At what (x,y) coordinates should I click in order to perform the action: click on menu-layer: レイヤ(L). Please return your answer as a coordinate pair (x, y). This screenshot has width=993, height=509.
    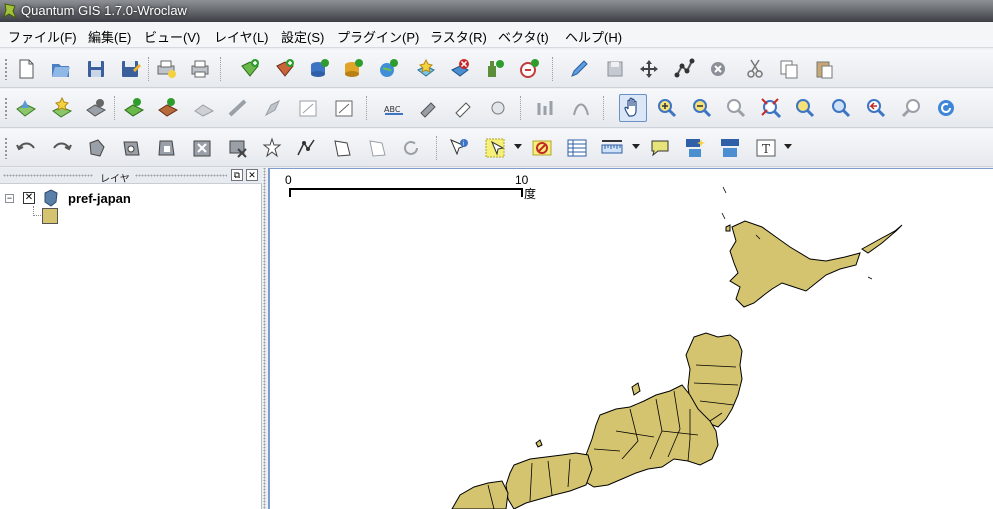
    Looking at the image, I should click on (241, 36).